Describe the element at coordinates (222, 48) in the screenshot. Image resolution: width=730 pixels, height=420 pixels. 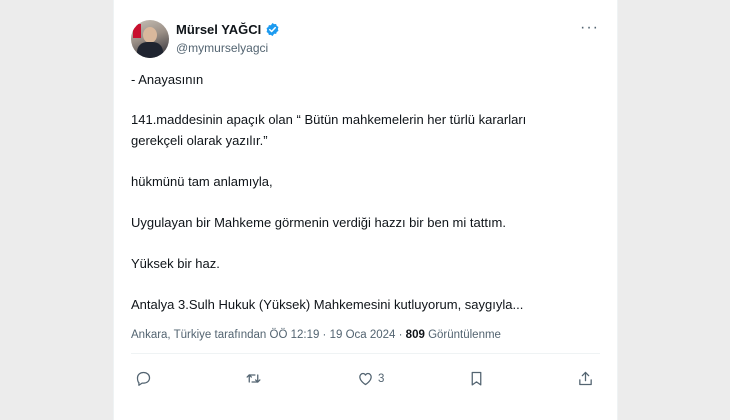
I see `author-handle: @mymurselyagci` at that location.